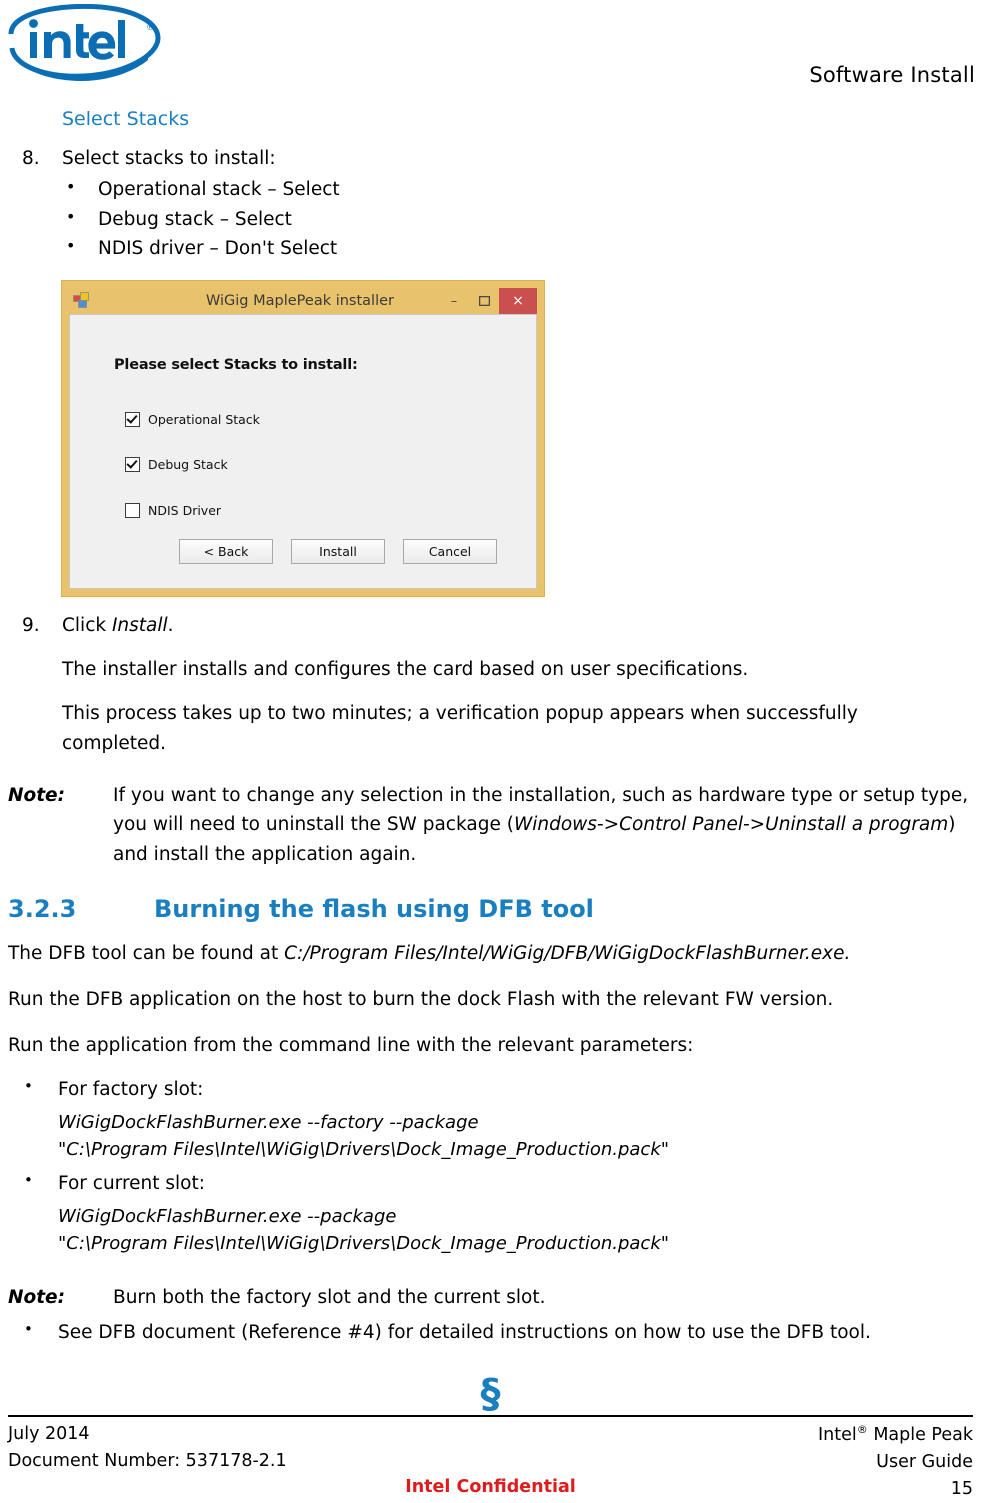  I want to click on footer-left: July 2014 Document Number: 537178-2.1, so click(147, 1448).